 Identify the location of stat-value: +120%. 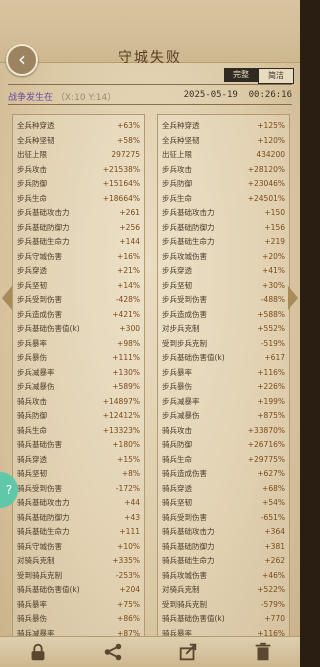
(271, 140).